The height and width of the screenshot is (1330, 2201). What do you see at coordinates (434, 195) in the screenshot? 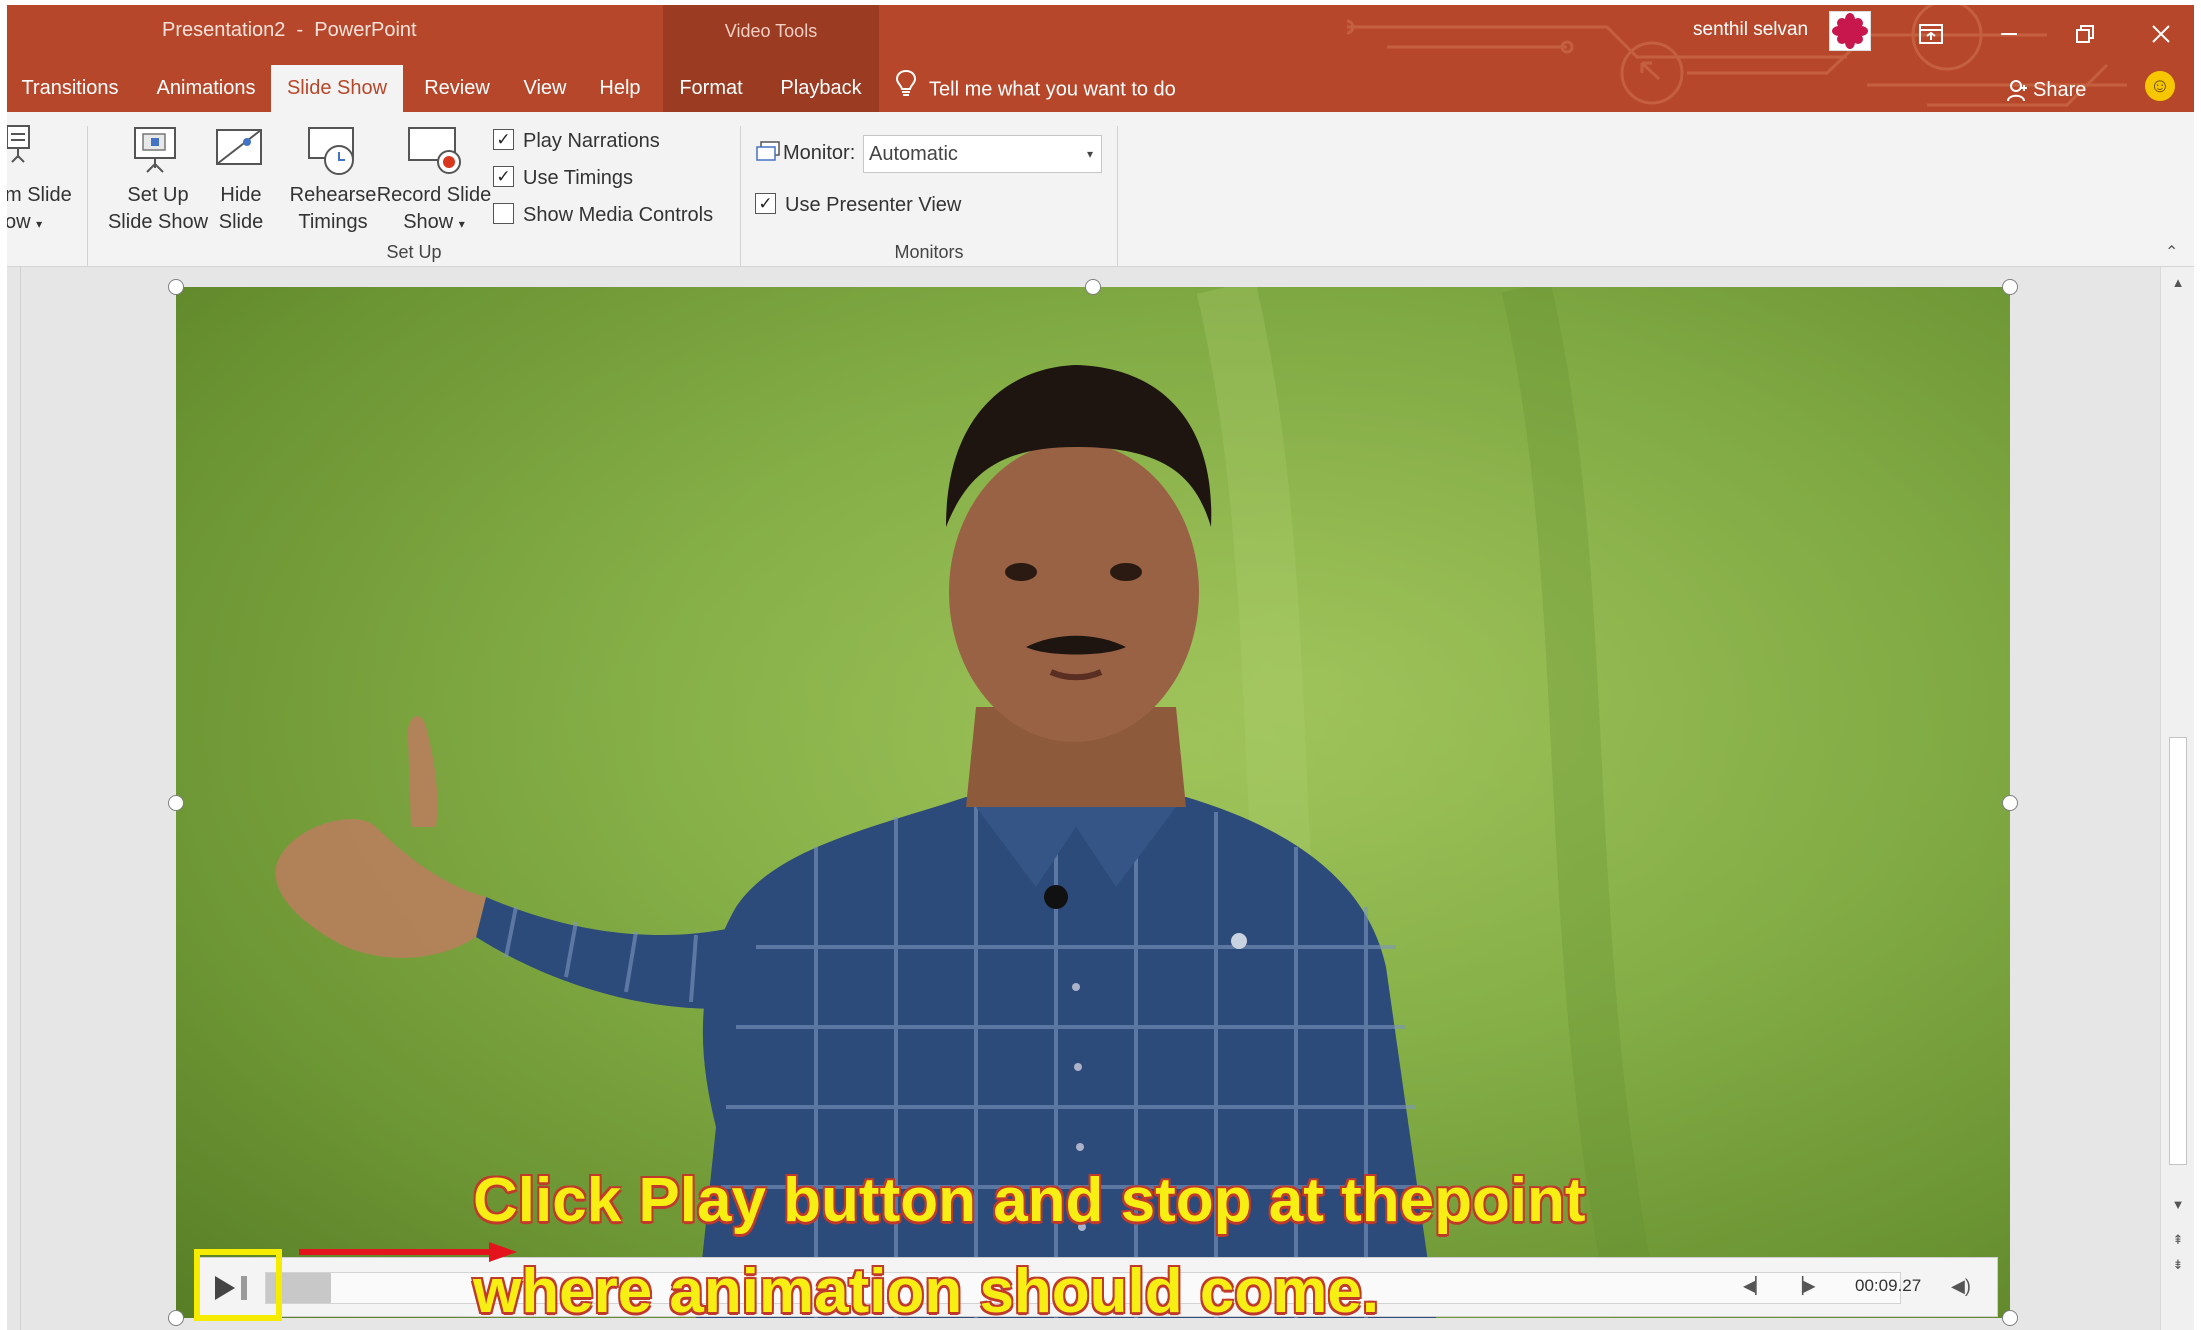
I see `record-slide-show-line1: Record Slide` at bounding box center [434, 195].